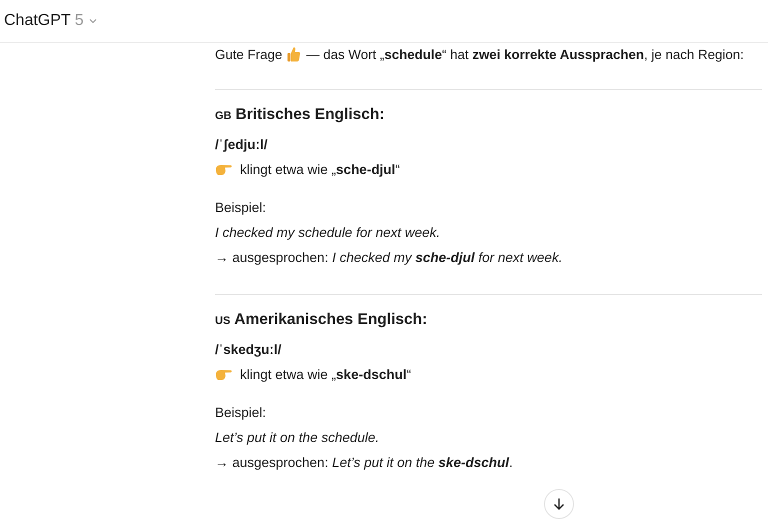  Describe the element at coordinates (93, 21) in the screenshot. I see `chevron-down-icon` at that location.